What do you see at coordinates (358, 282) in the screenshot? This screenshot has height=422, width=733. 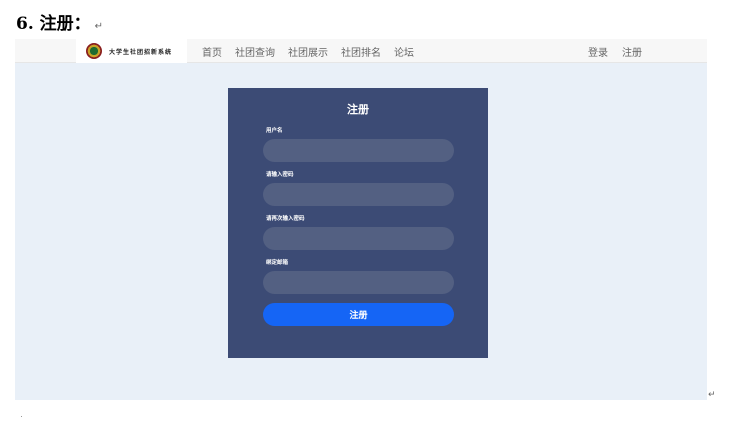 I see `email-input` at bounding box center [358, 282].